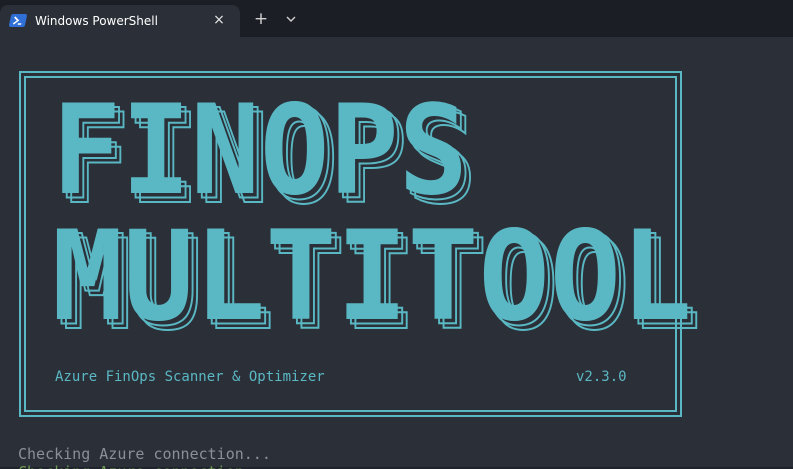 The height and width of the screenshot is (469, 793). I want to click on plus-icon: +, so click(261, 19).